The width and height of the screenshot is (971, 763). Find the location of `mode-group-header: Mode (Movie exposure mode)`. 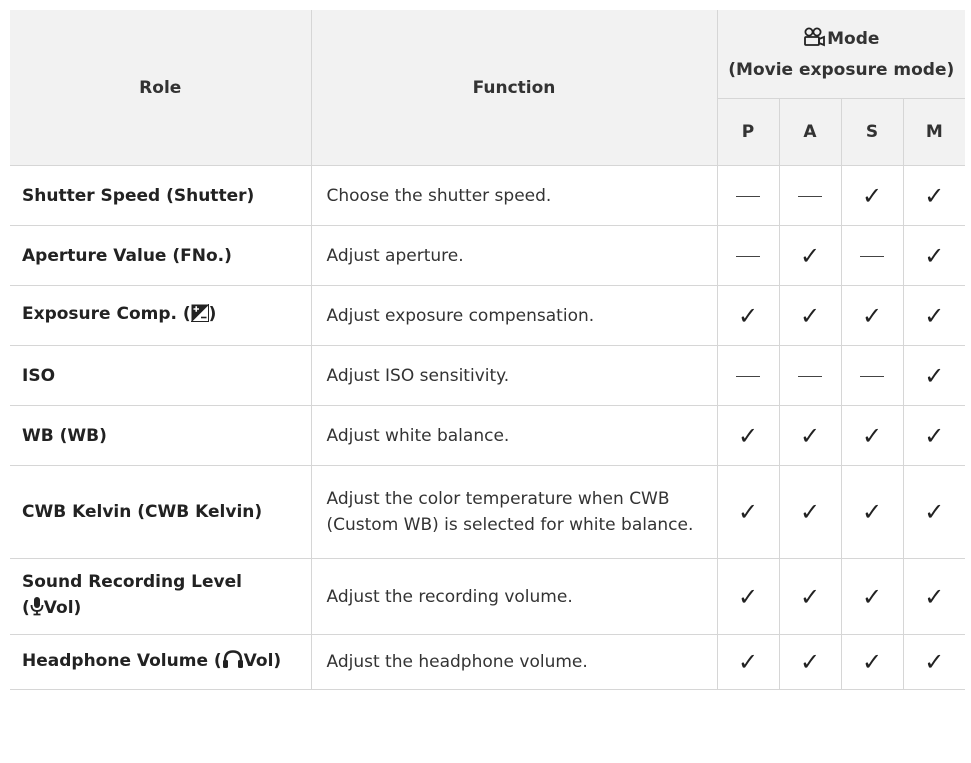

mode-group-header: Mode (Movie exposure mode) is located at coordinates (841, 54).